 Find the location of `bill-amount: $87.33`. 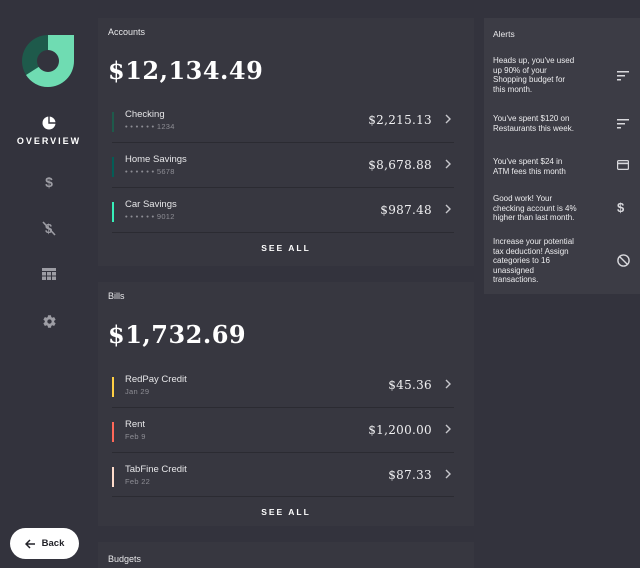

bill-amount: $87.33 is located at coordinates (410, 475).